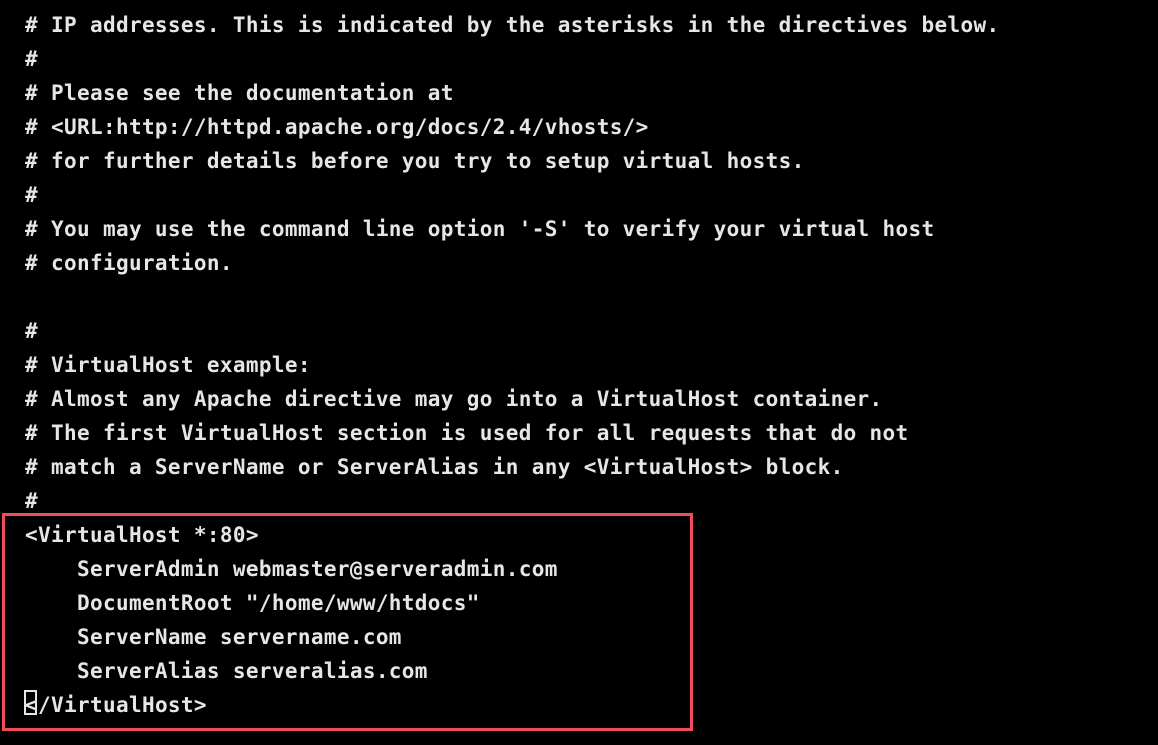 This screenshot has width=1158, height=745. What do you see at coordinates (239, 93) in the screenshot?
I see `terminal-line: # Please see the documentation at` at bounding box center [239, 93].